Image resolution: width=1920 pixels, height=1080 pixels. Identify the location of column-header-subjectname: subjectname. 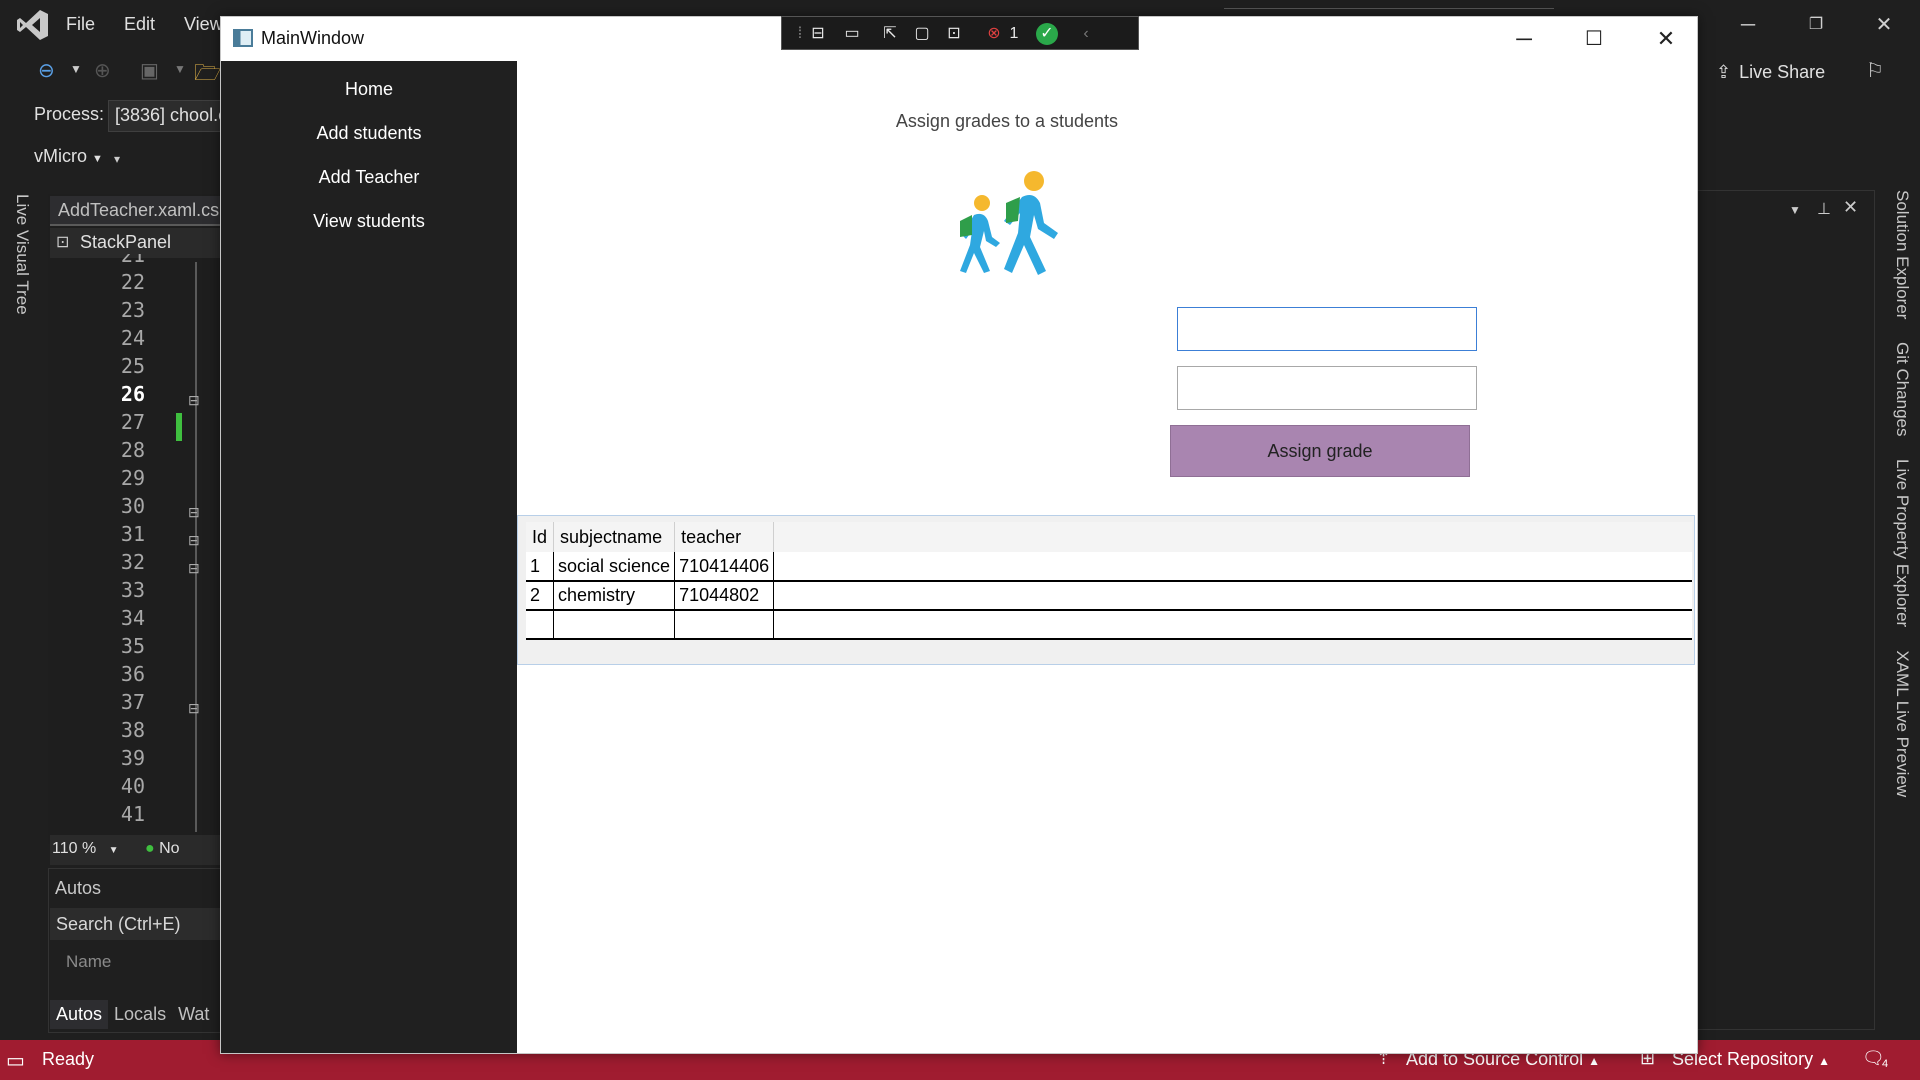
(614, 537).